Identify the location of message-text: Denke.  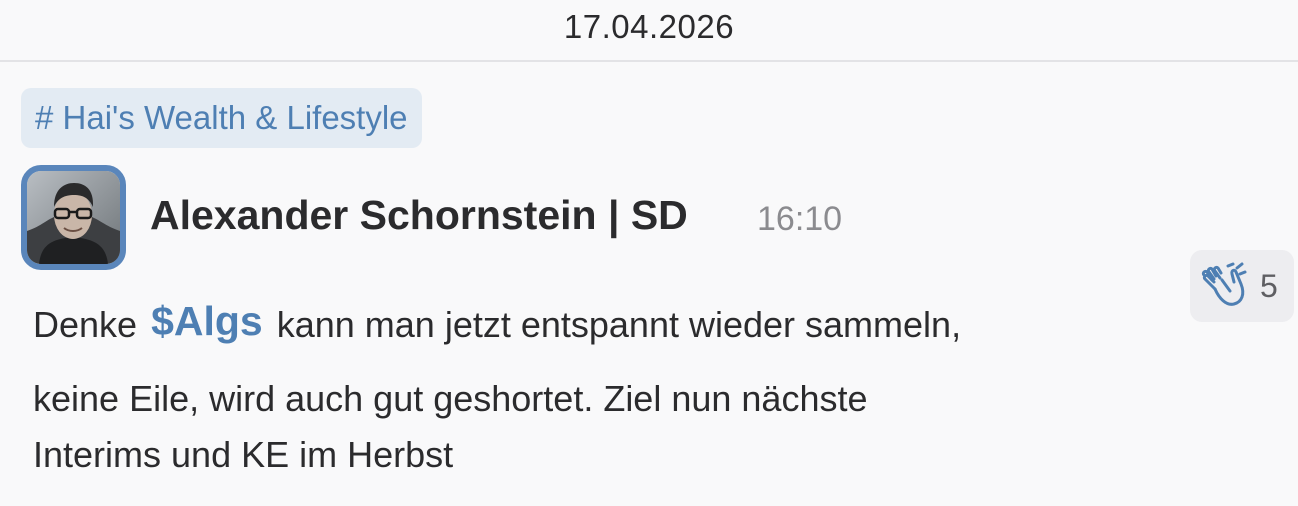
(85, 324).